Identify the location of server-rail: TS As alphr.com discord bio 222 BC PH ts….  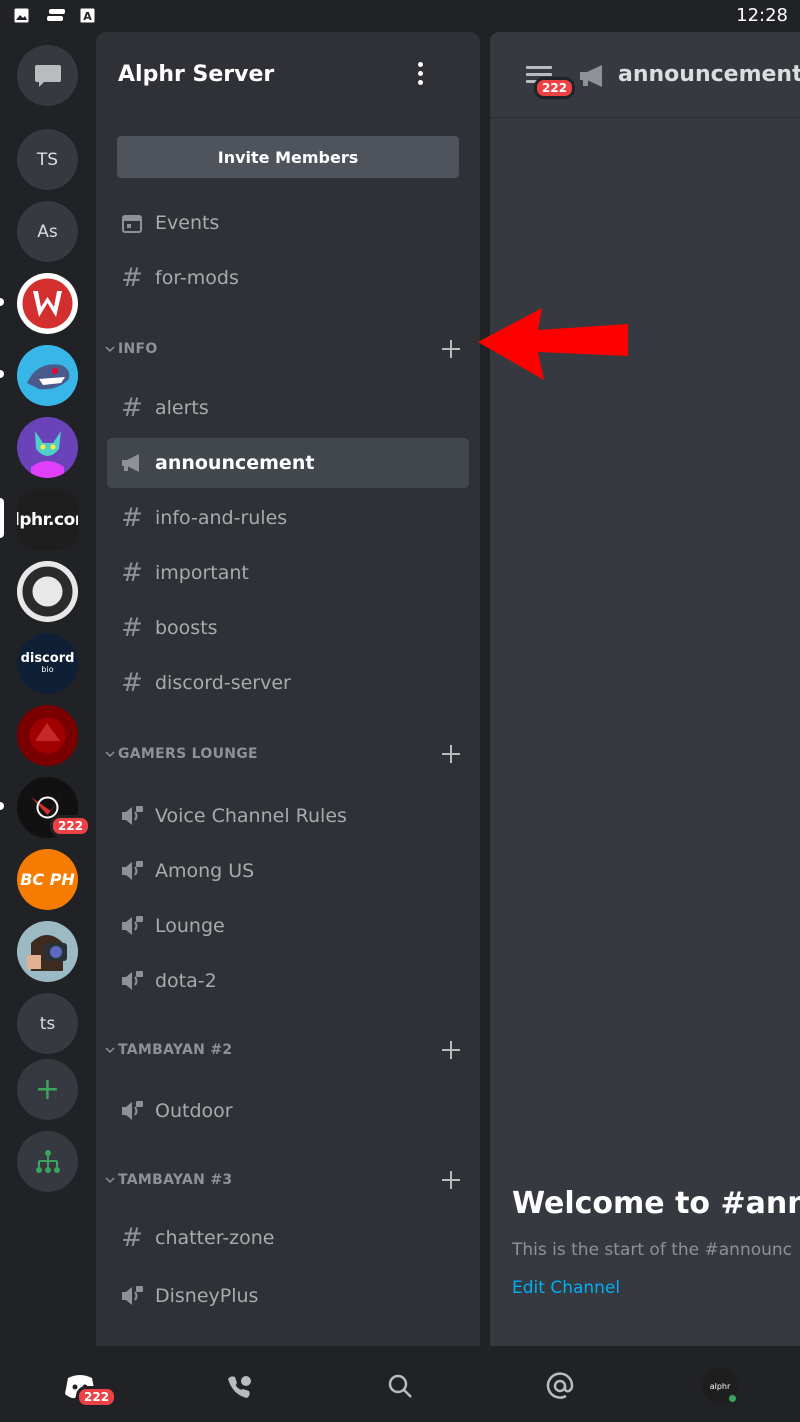
(48, 689).